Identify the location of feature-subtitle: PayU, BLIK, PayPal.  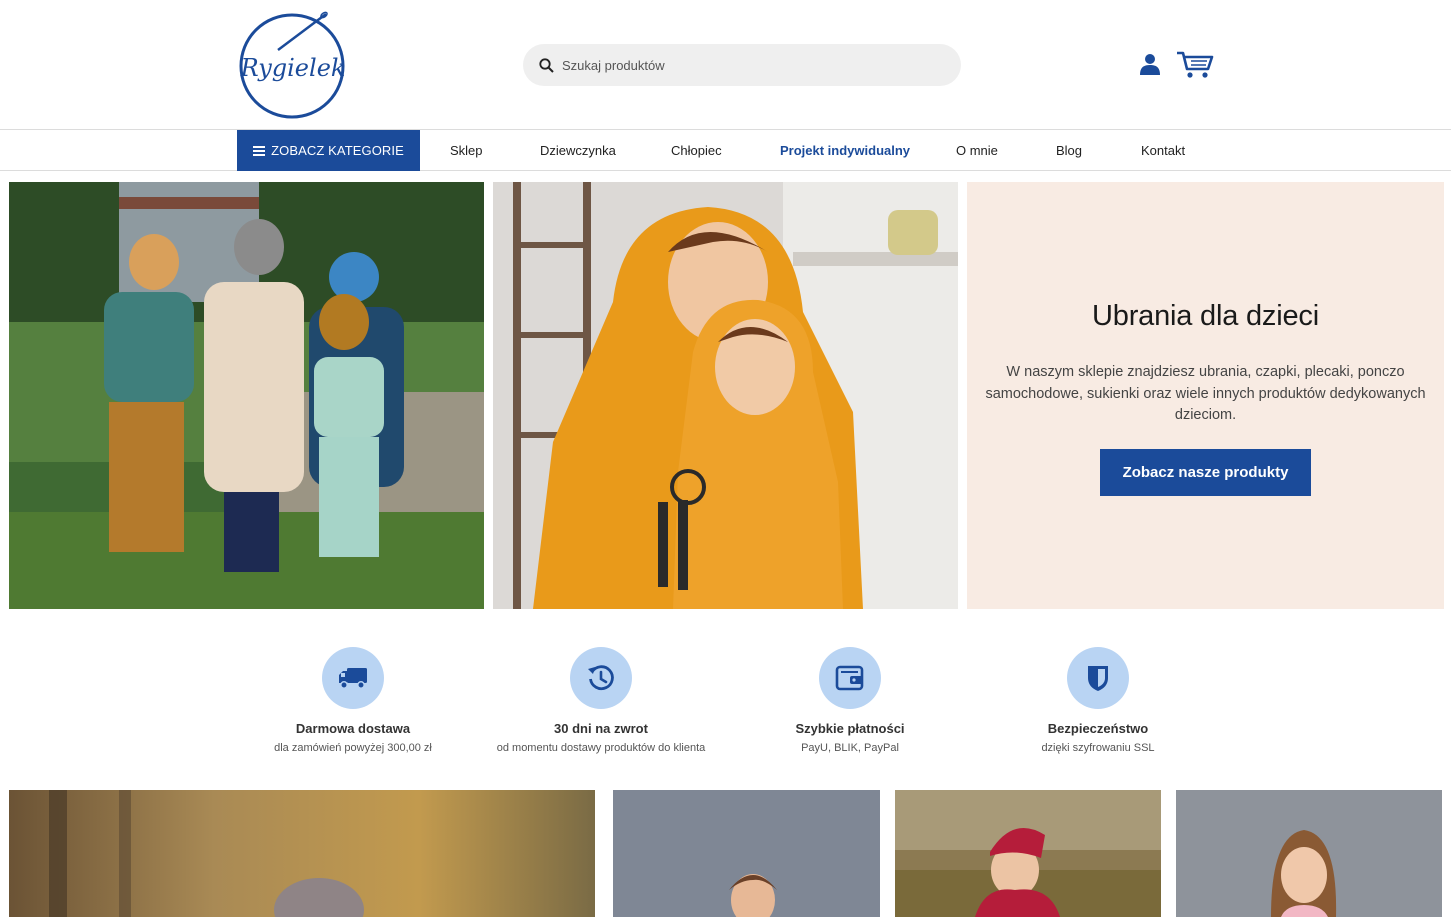
(850, 748).